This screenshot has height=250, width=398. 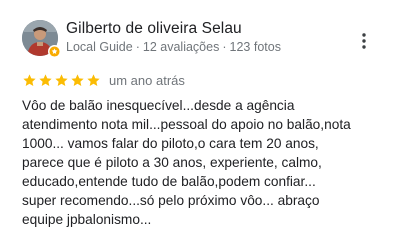 I want to click on local-guide-badge, so click(x=54, y=51).